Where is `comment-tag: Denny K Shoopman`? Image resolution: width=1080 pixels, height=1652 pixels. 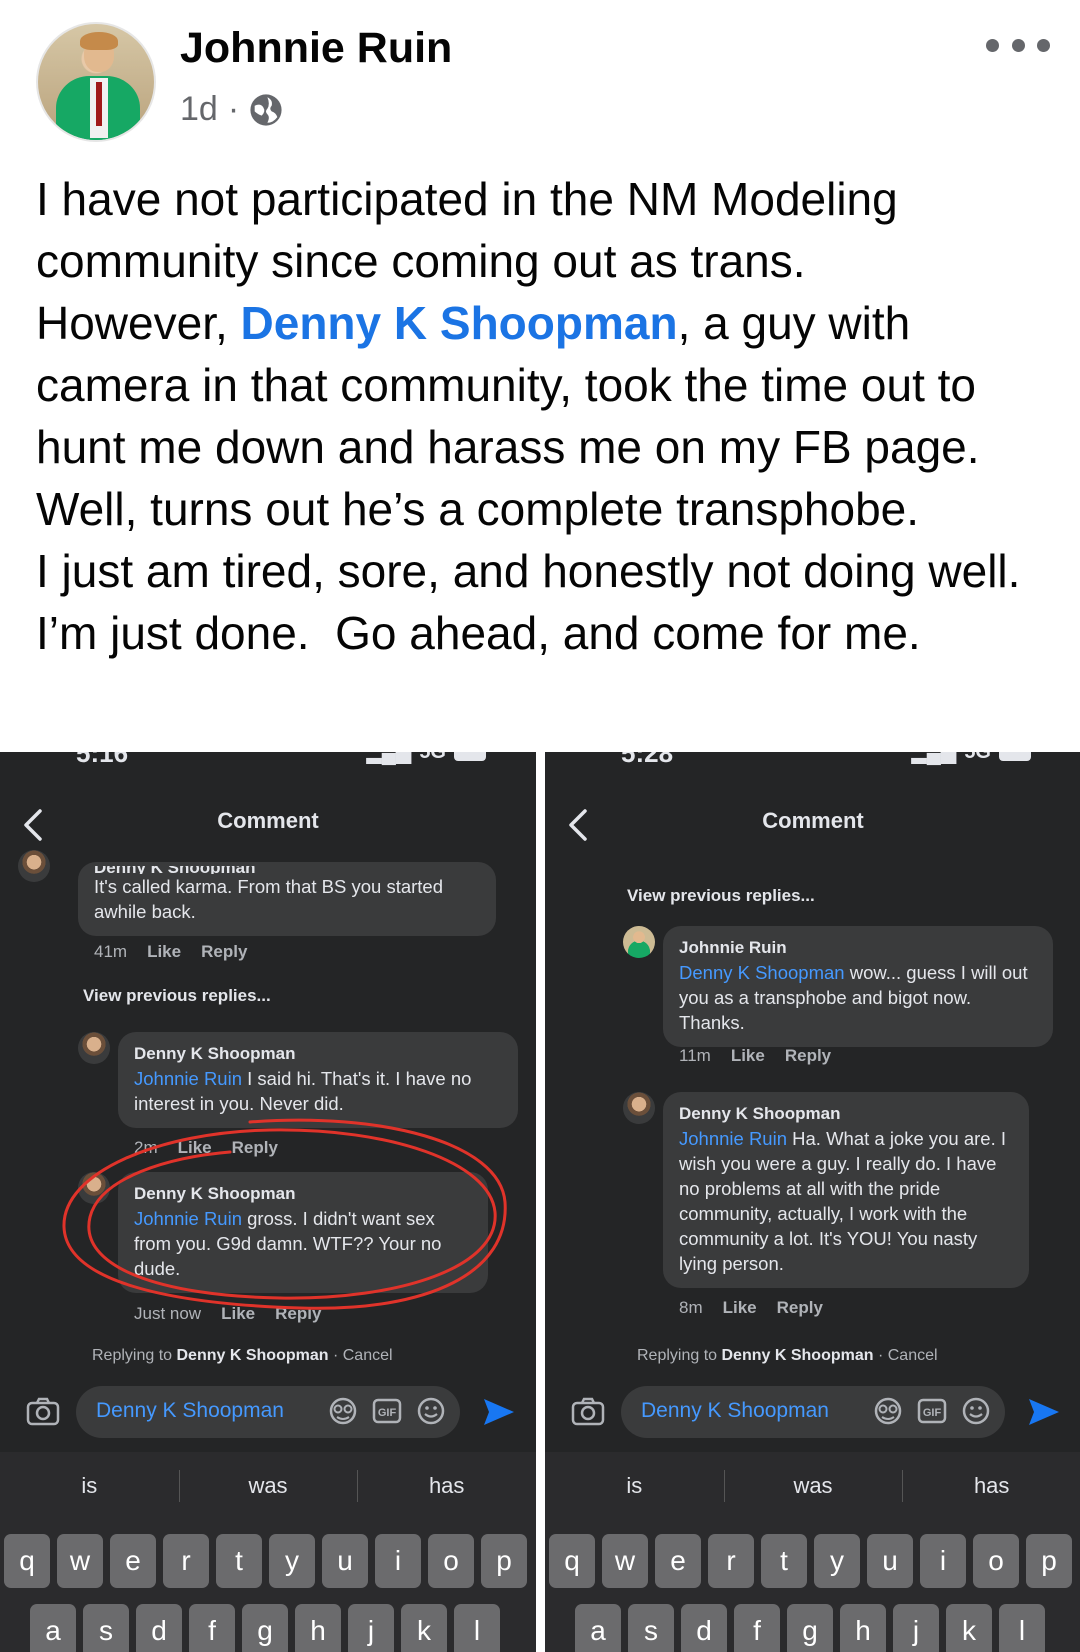 comment-tag: Denny K Shoopman is located at coordinates (762, 972).